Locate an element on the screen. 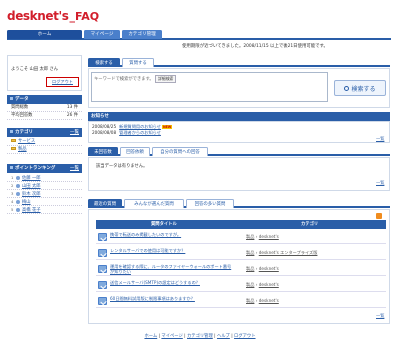 The width and height of the screenshot is (400, 344). ranking-user-link: 鈴木 次郎 is located at coordinates (31, 194).